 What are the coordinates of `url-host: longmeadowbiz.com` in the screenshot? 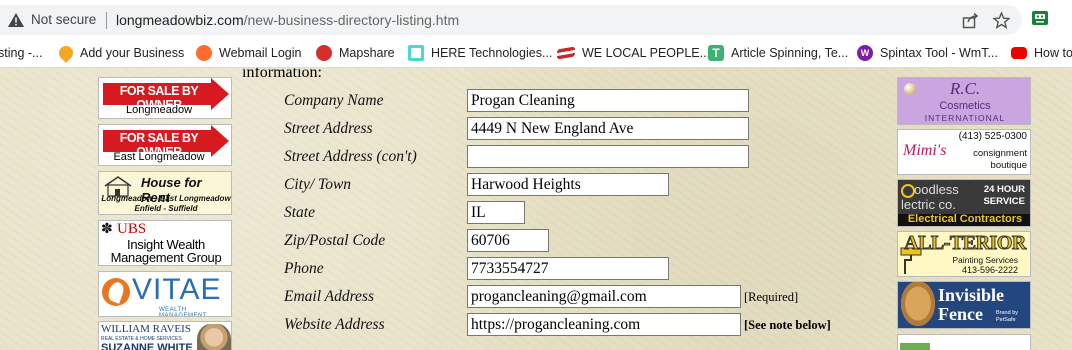 It's located at (180, 20).